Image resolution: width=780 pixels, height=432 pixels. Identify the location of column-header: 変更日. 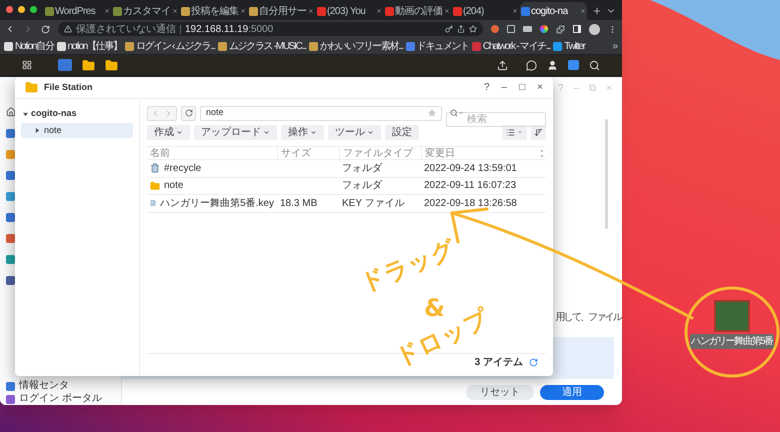
(481, 153).